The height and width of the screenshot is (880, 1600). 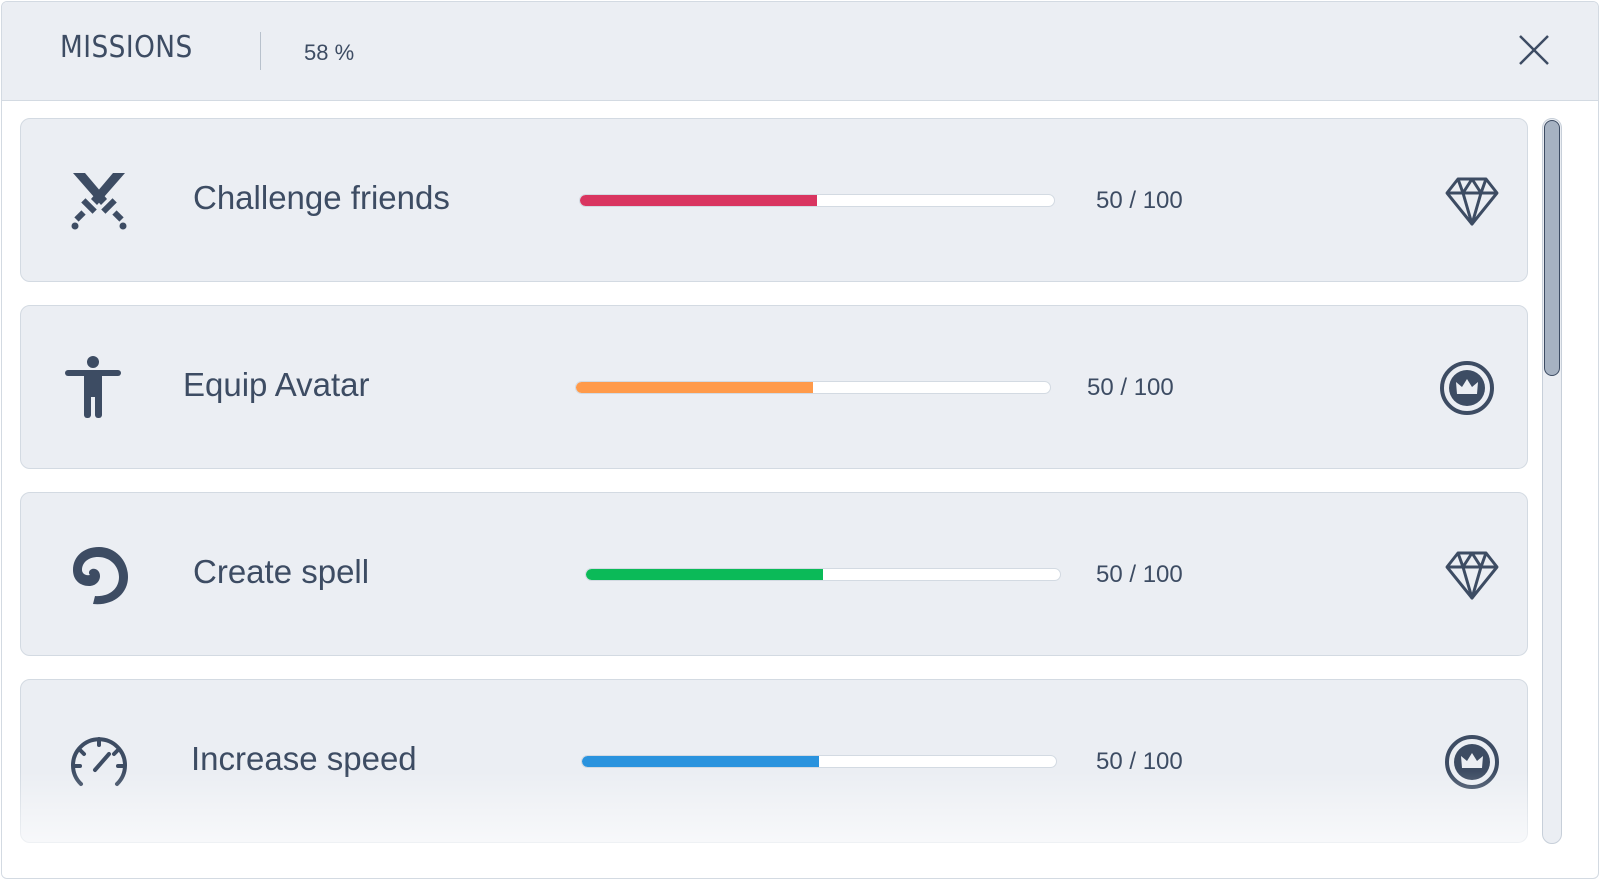 What do you see at coordinates (126, 47) in the screenshot?
I see `panel-title: MISSIONS` at bounding box center [126, 47].